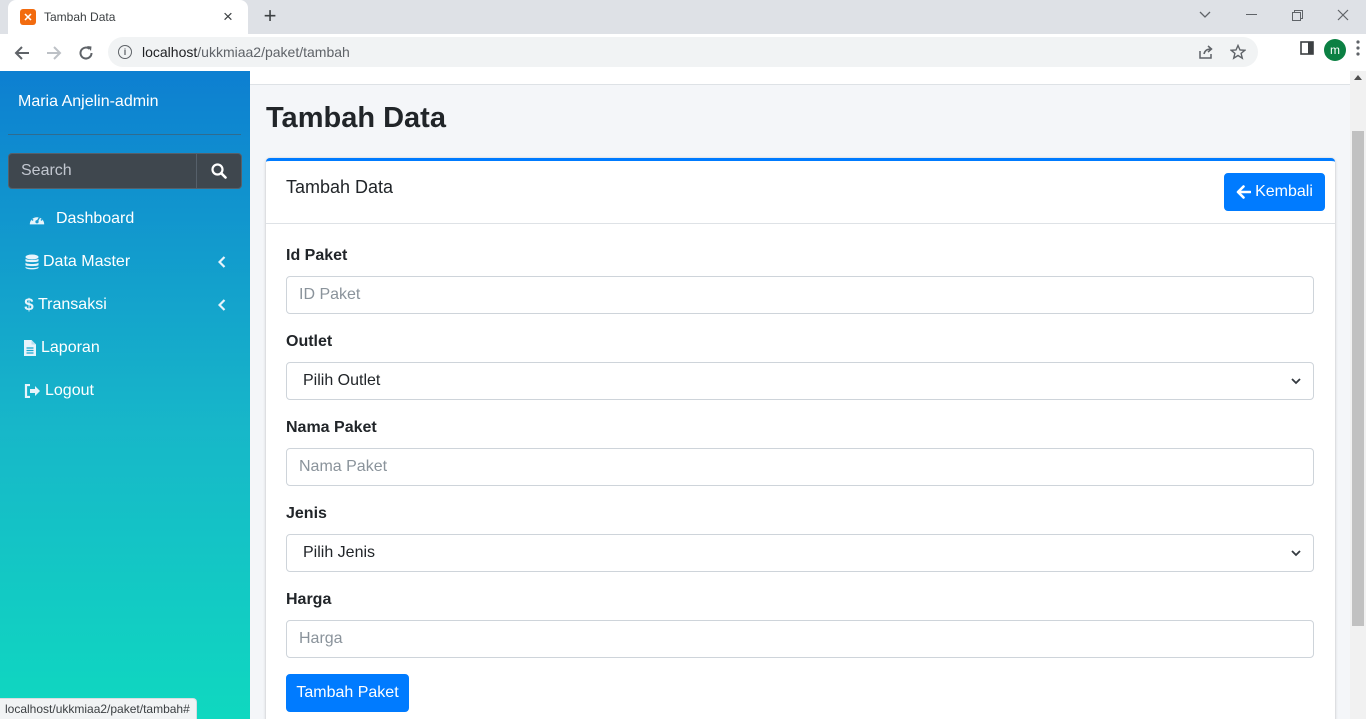 This screenshot has height=719, width=1366. Describe the element at coordinates (317, 255) in the screenshot. I see `id-paket-label: Id Paket` at that location.